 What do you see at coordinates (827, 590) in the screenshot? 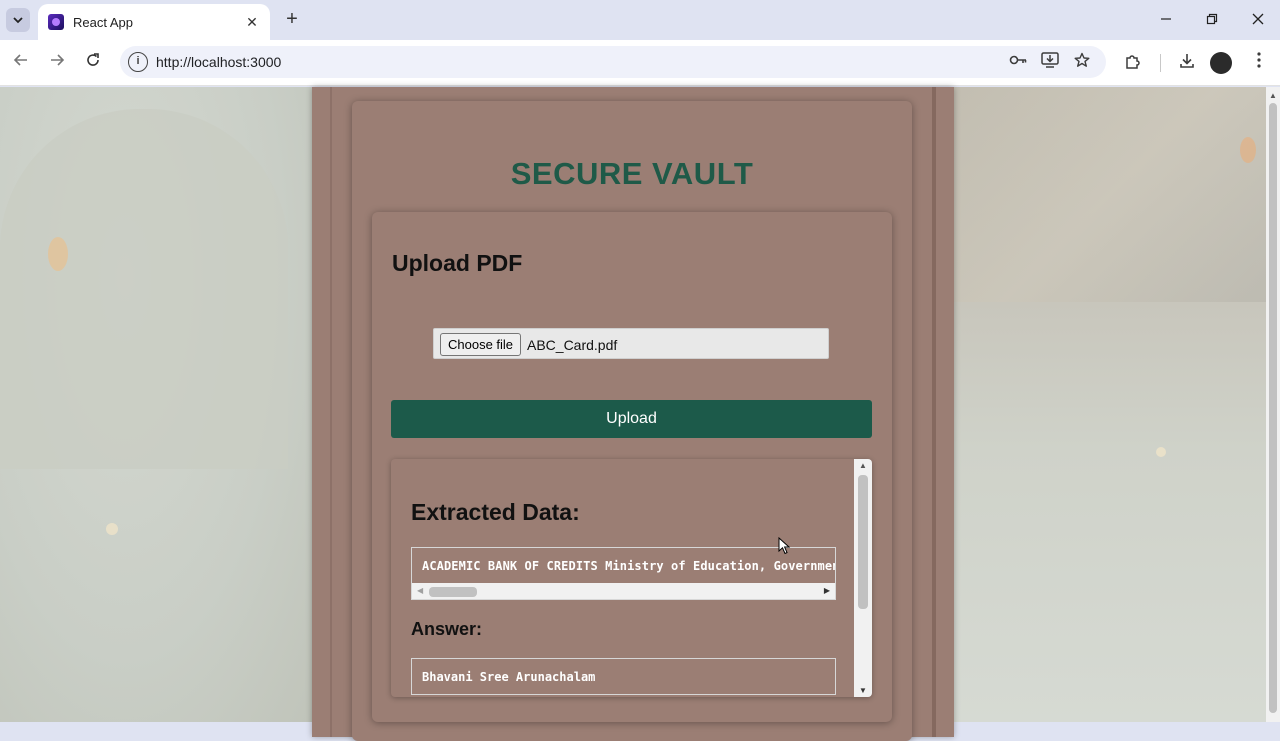
I see `scroll-right-arrow-icon: ▶` at bounding box center [827, 590].